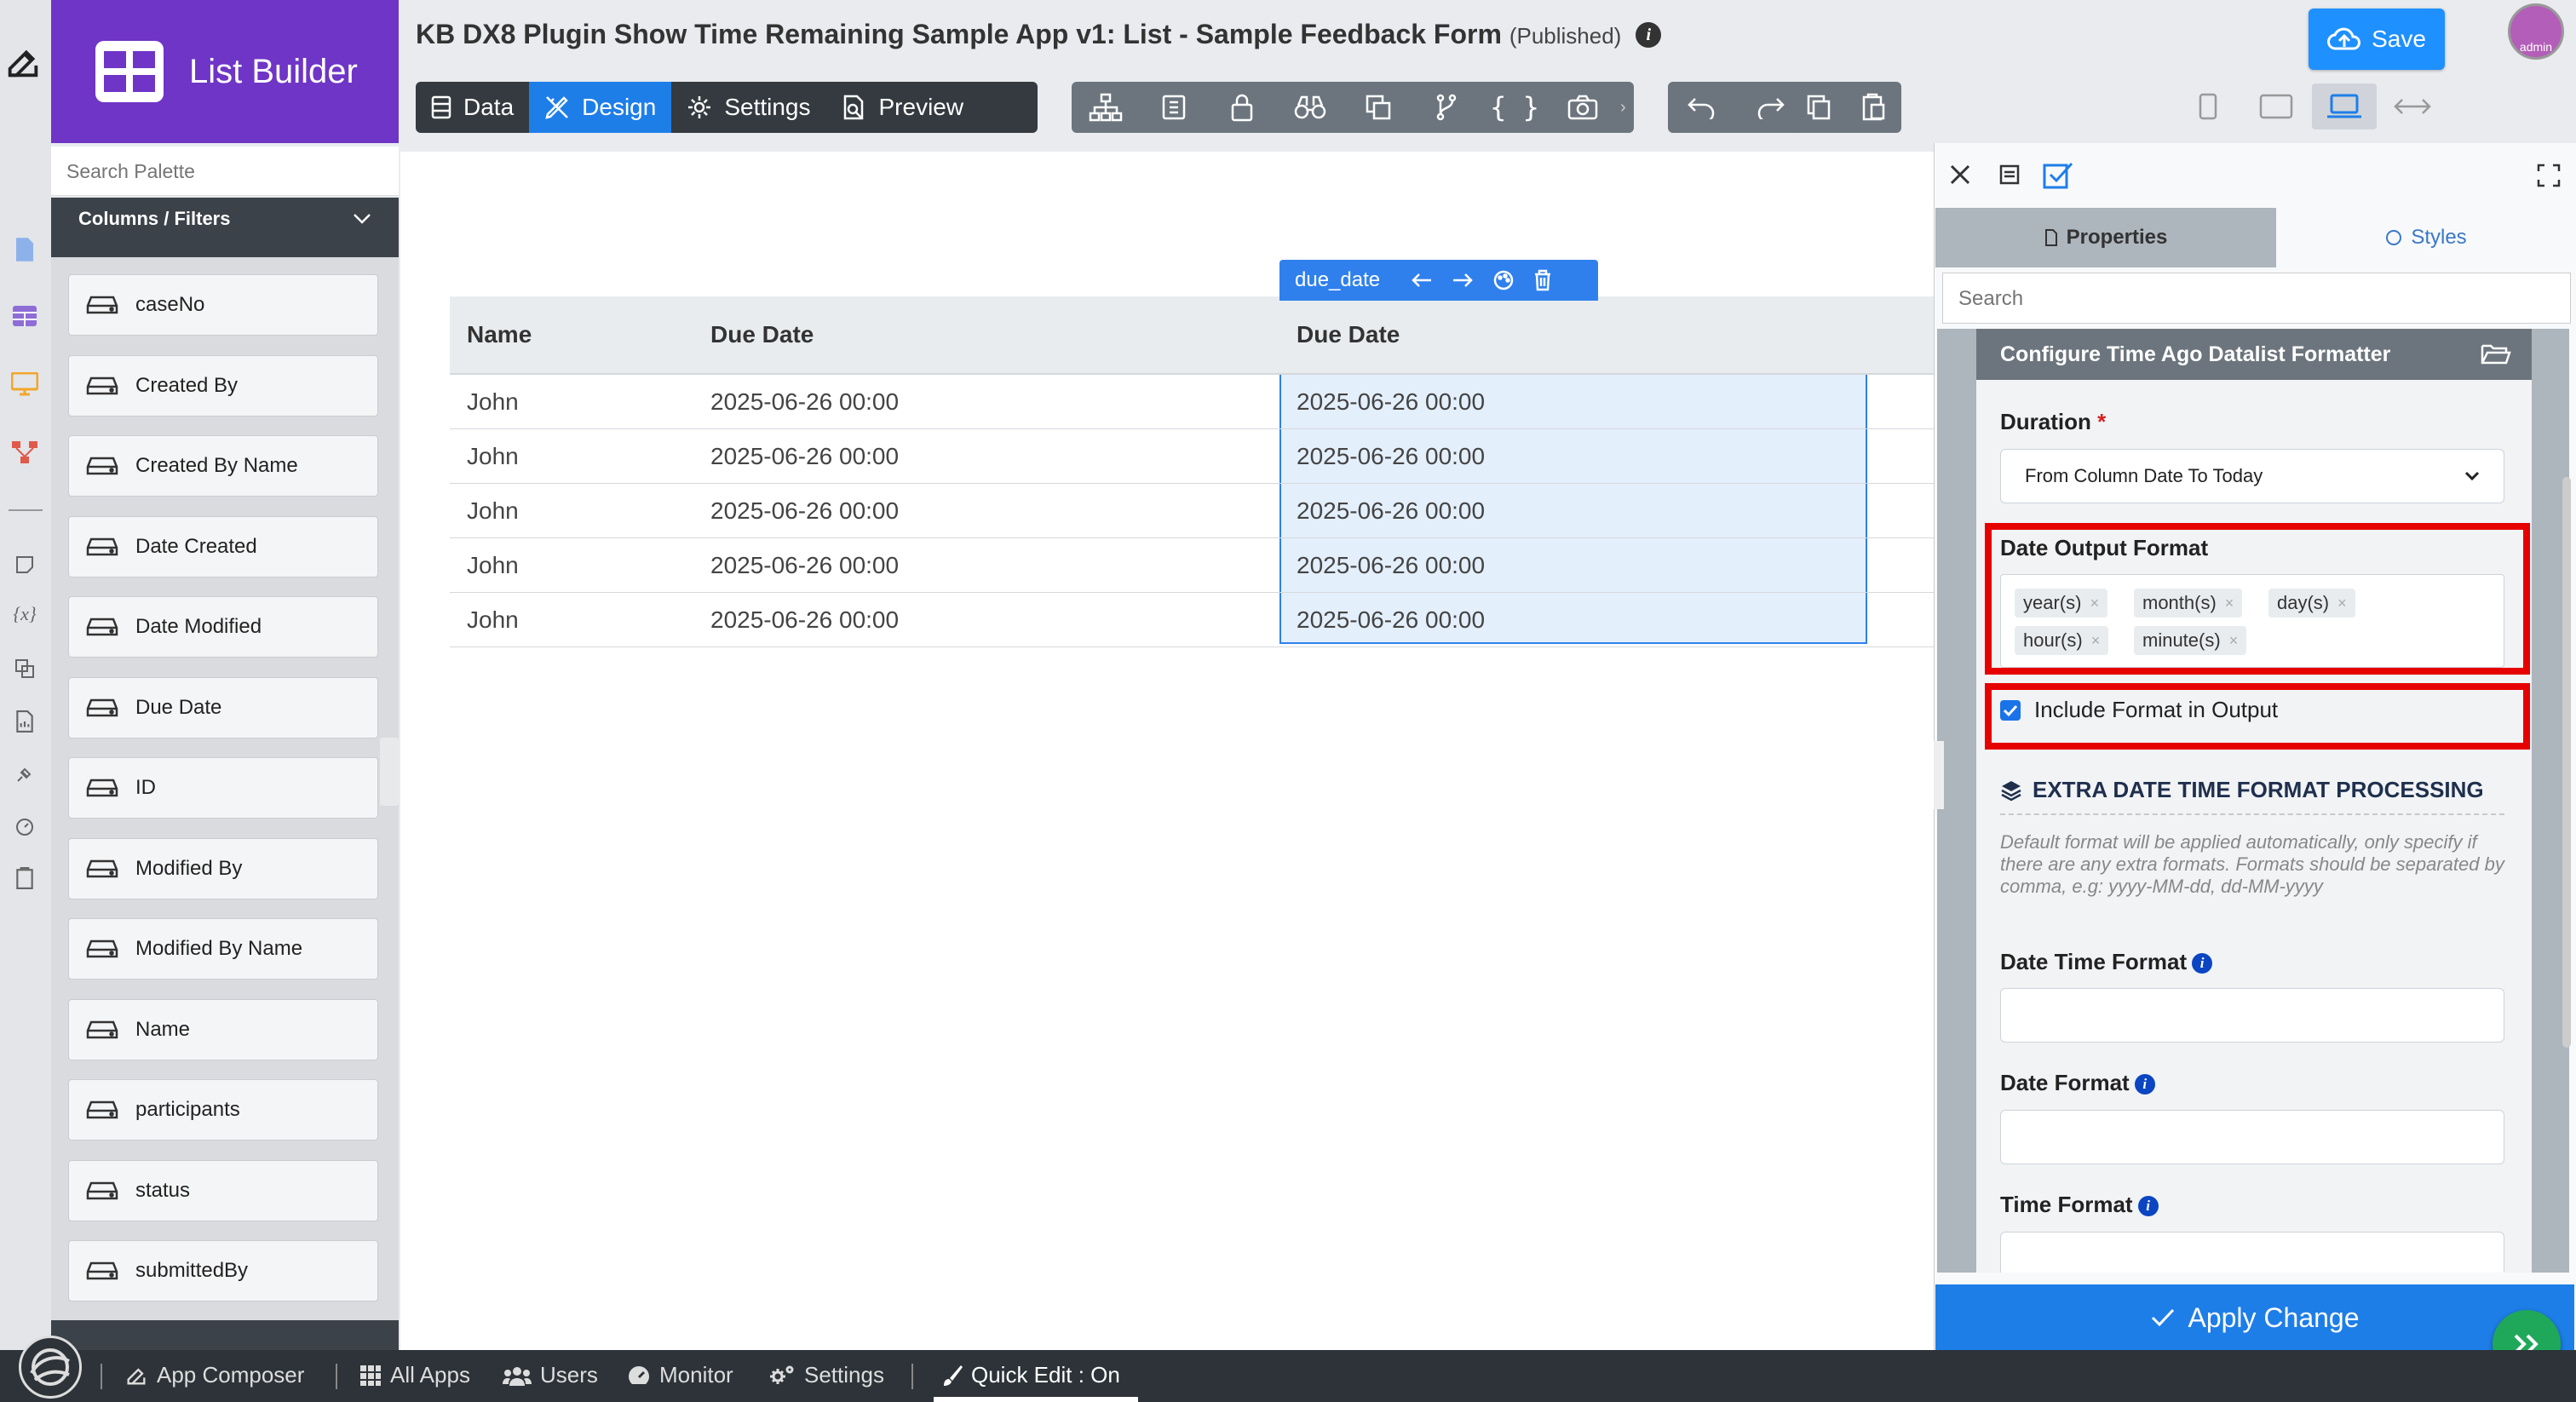 This screenshot has width=2576, height=1402. Describe the element at coordinates (2208, 106) in the screenshot. I see `phone-view-icon` at that location.